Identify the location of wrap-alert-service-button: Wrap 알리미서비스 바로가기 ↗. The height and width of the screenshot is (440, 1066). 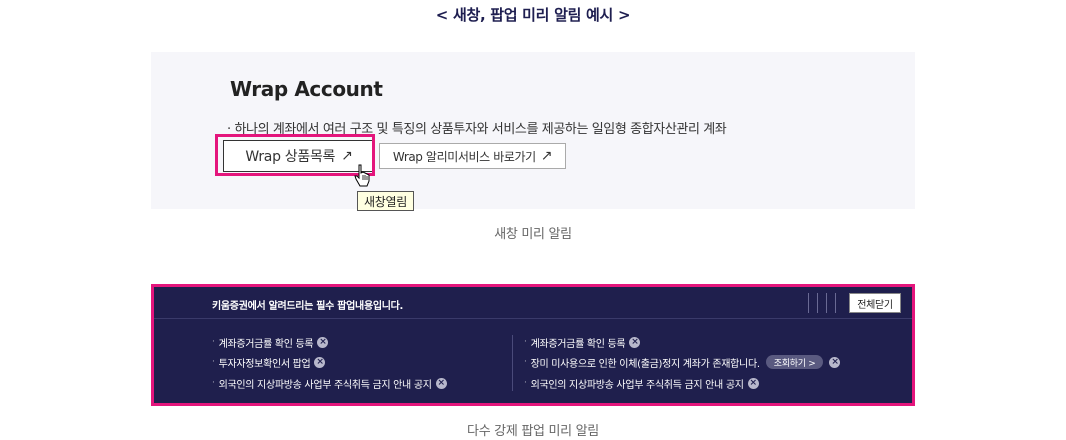
(472, 156).